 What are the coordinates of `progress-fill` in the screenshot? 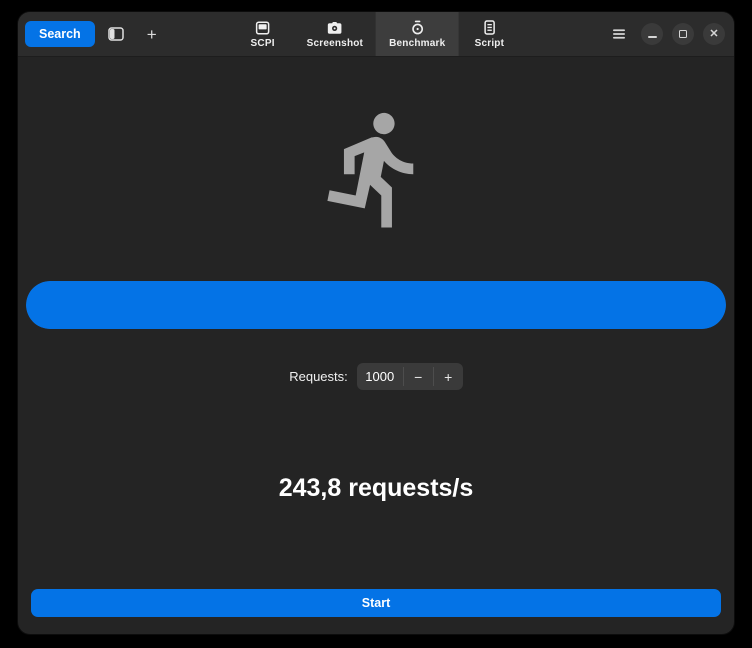 It's located at (376, 305).